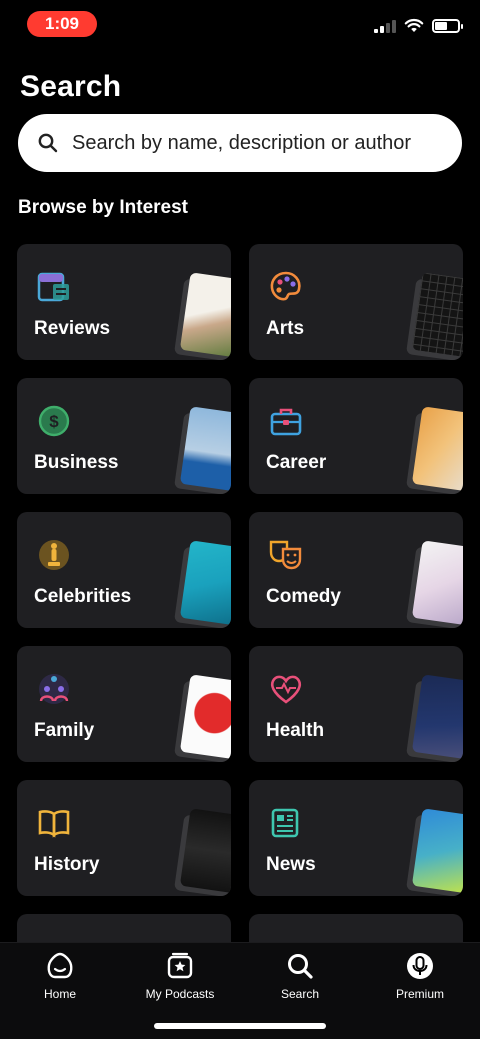 The width and height of the screenshot is (480, 1039). Describe the element at coordinates (285, 555) in the screenshot. I see `comedy-masks-icon` at that location.